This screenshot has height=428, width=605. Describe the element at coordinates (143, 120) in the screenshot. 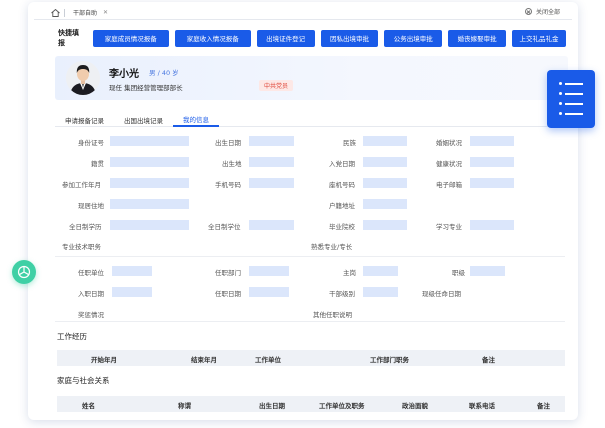

I see `tab-exit-records: 出国出境记录` at that location.